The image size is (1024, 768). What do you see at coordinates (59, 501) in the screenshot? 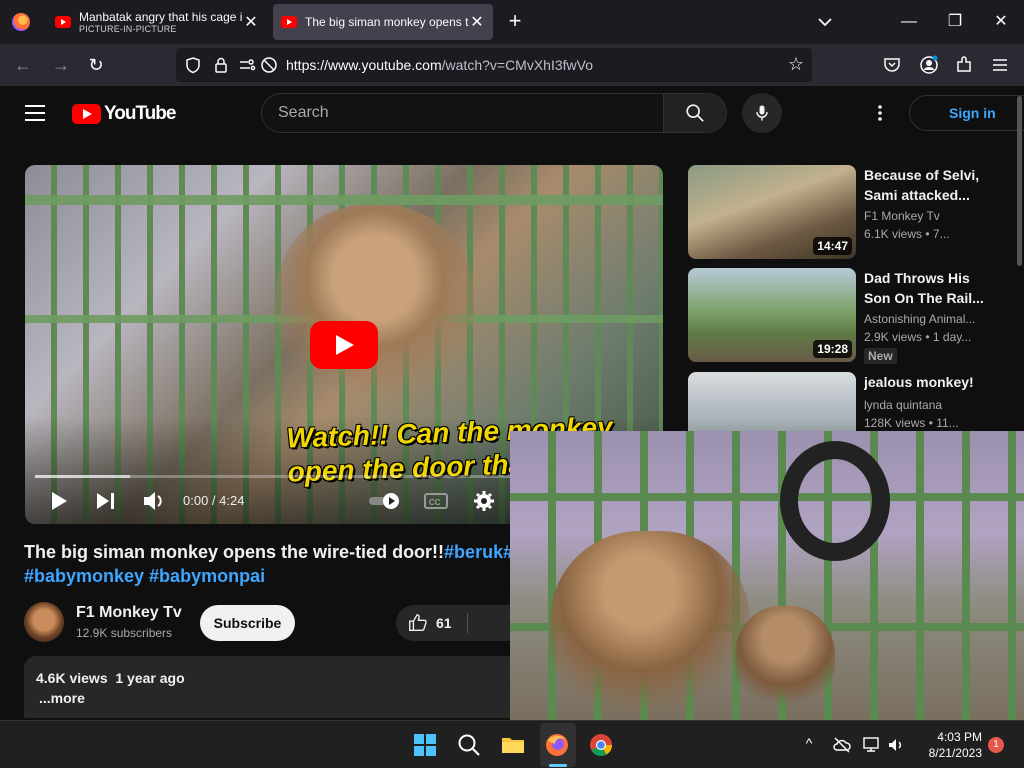
I see `play-icon` at bounding box center [59, 501].